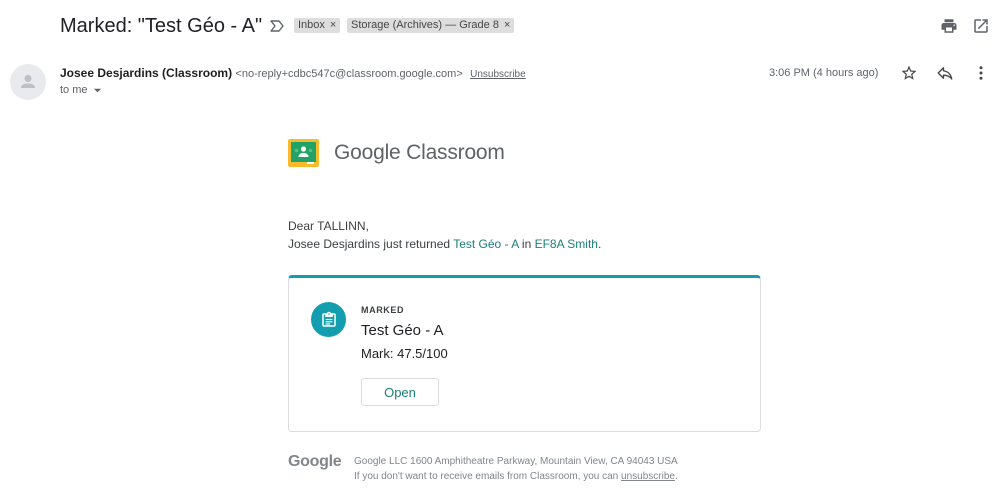 The width and height of the screenshot is (1001, 497). Describe the element at coordinates (349, 74) in the screenshot. I see `sender-email: <no-reply+cdbc547c@classroom.google.com>` at that location.